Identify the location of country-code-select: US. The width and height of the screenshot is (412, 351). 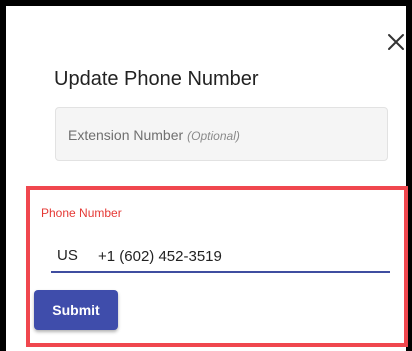
(67, 255).